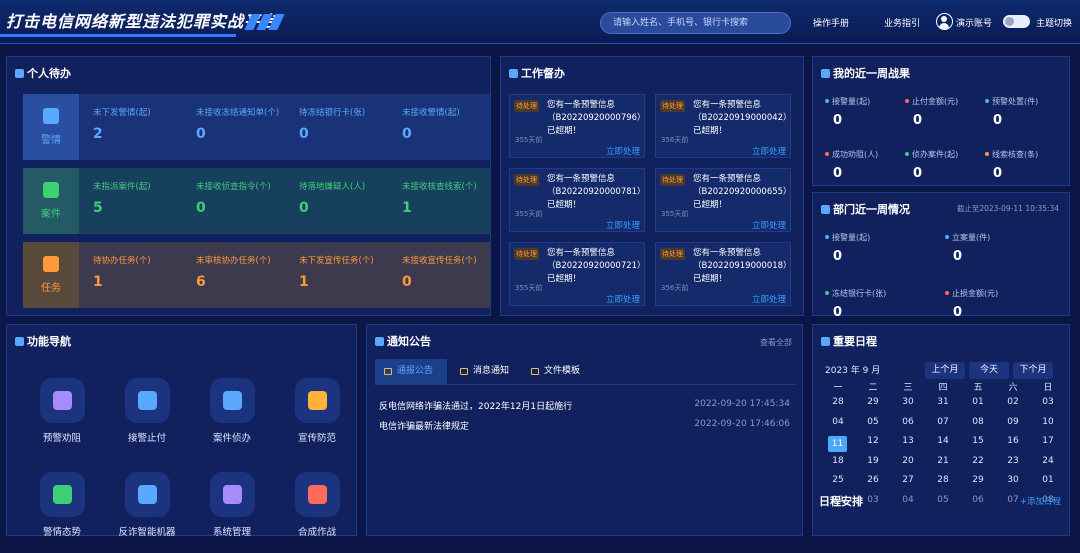 The width and height of the screenshot is (1080, 553). I want to click on pending-badge: 待处理, so click(672, 180).